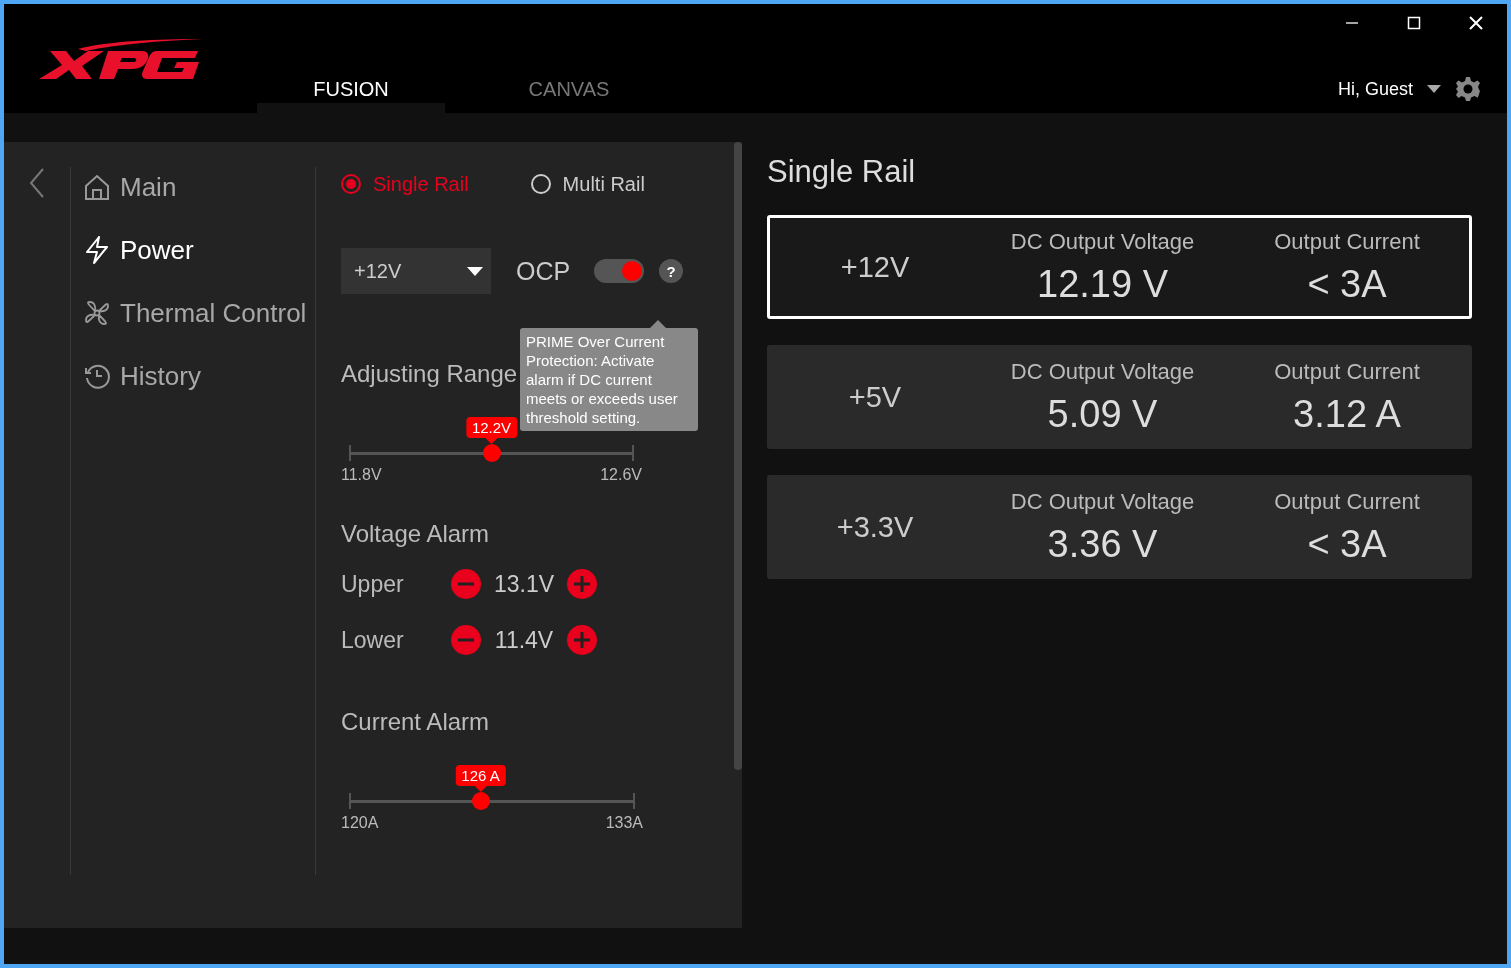 The width and height of the screenshot is (1511, 968). I want to click on ocp-toggle, so click(619, 271).